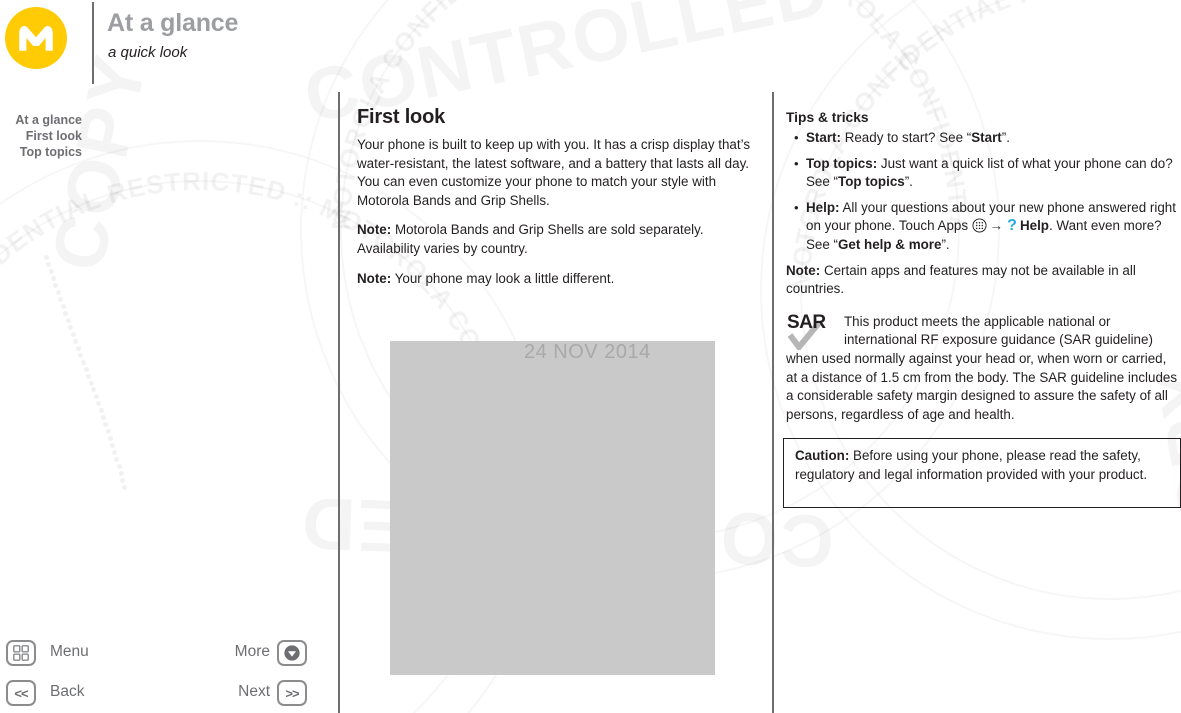 This screenshot has width=1181, height=713. Describe the element at coordinates (254, 691) in the screenshot. I see `next-label: Next` at that location.